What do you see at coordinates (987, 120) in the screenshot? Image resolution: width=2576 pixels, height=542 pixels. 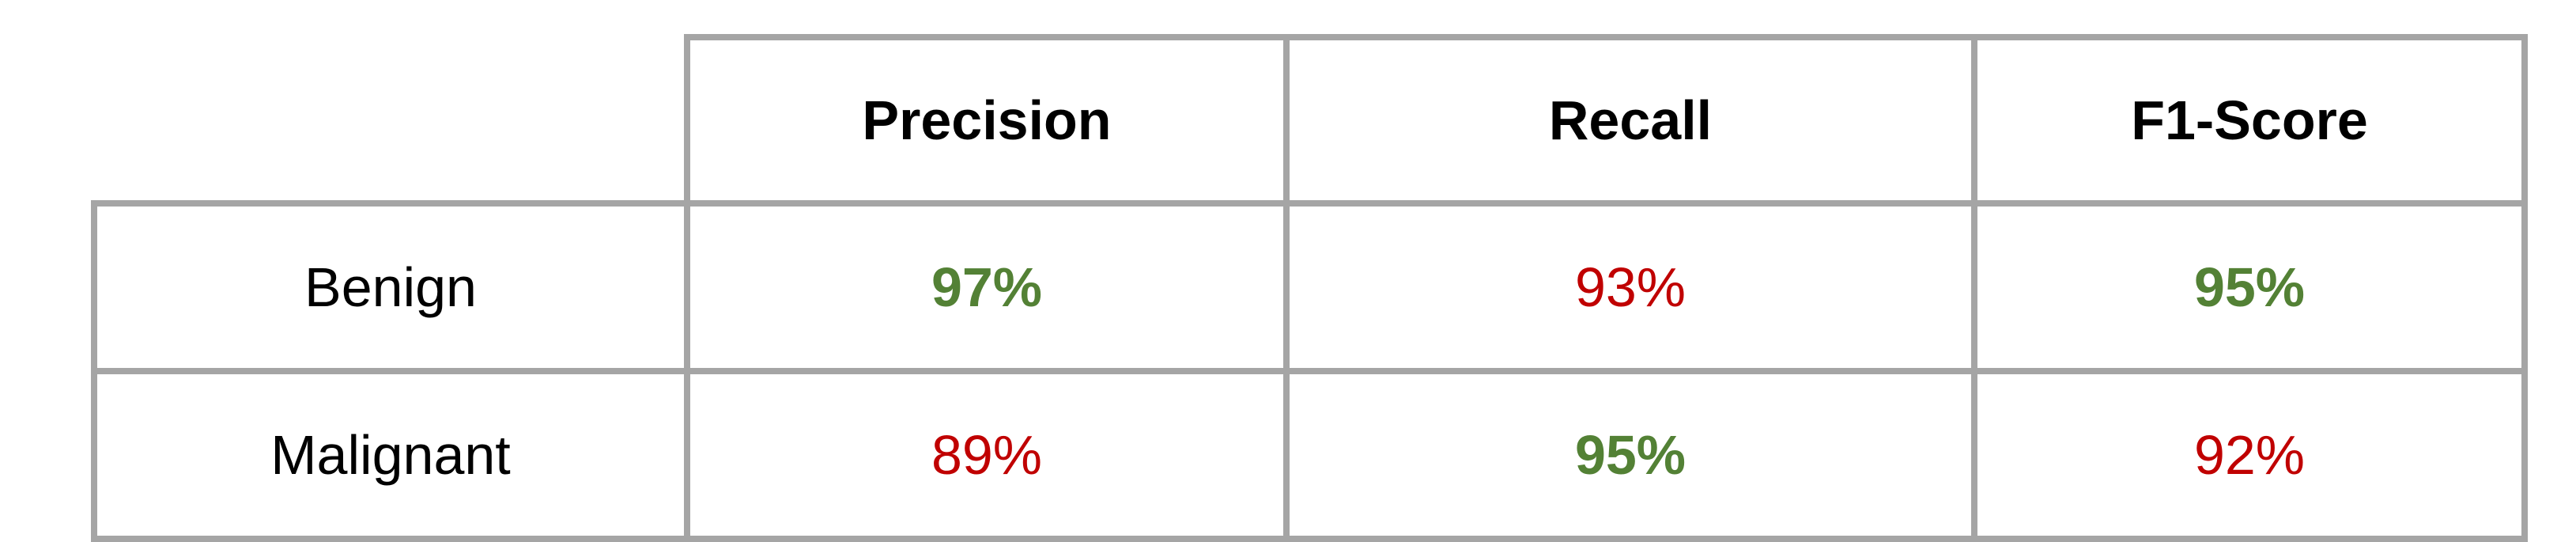 I see `column-header-precision: Precision` at bounding box center [987, 120].